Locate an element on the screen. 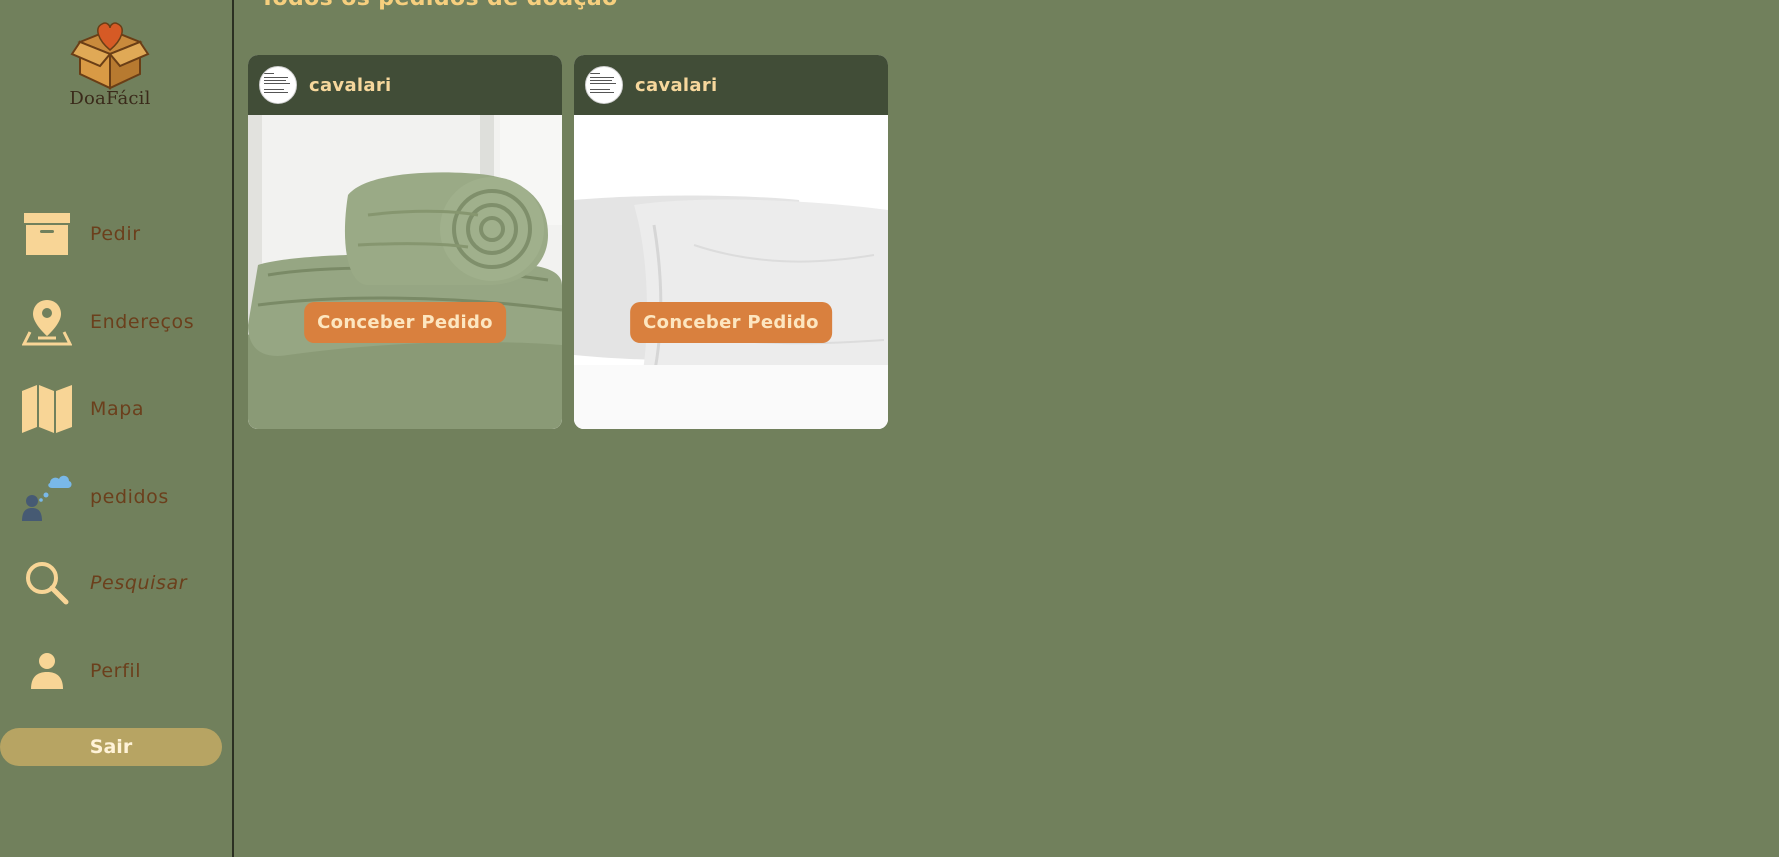 The image size is (1779, 857). sidebar-item-mapa: Mapa is located at coordinates (117, 409).